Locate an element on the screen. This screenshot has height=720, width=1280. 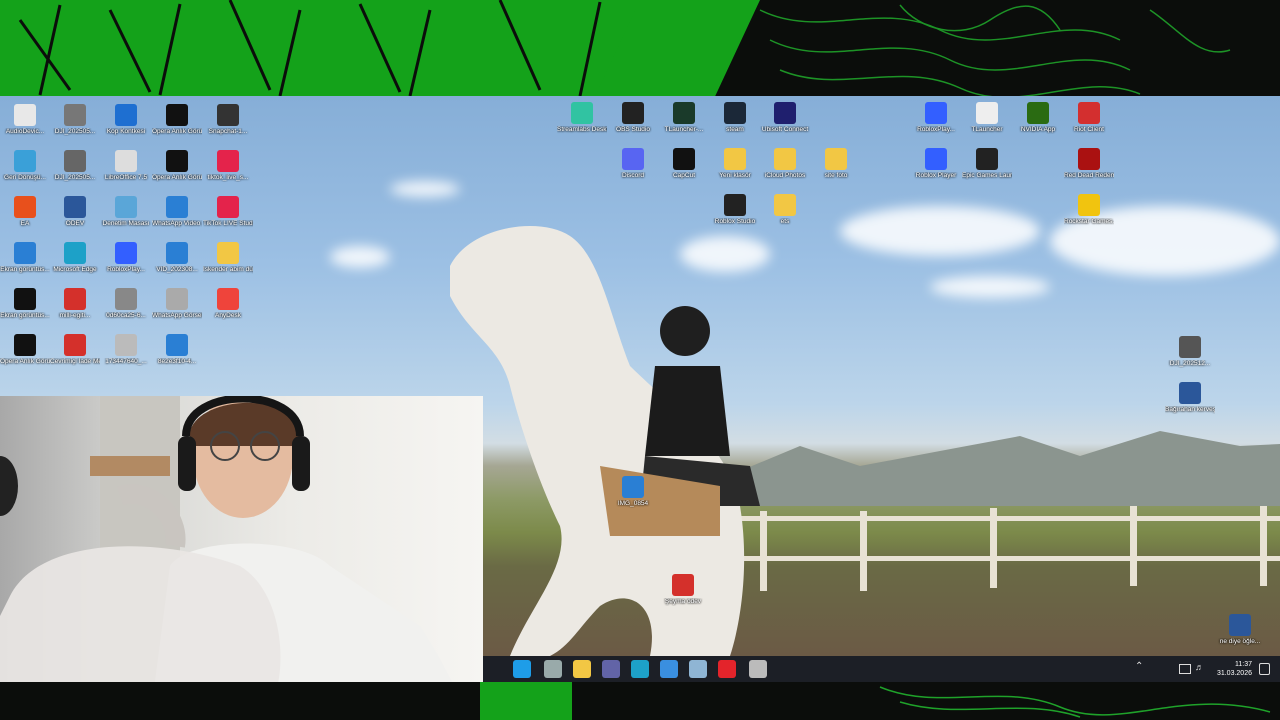
clock-time: 11:37 is located at coordinates (1243, 664).